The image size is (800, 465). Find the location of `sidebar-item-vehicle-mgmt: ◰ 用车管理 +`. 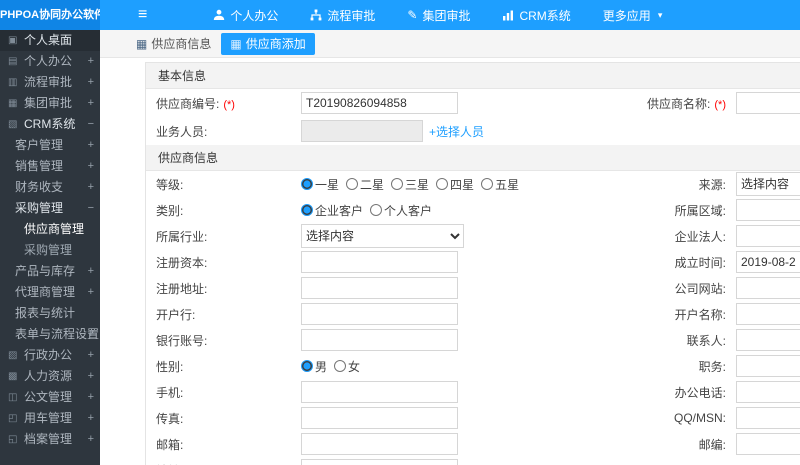

sidebar-item-vehicle-mgmt: ◰ 用车管理 + is located at coordinates (50, 418).